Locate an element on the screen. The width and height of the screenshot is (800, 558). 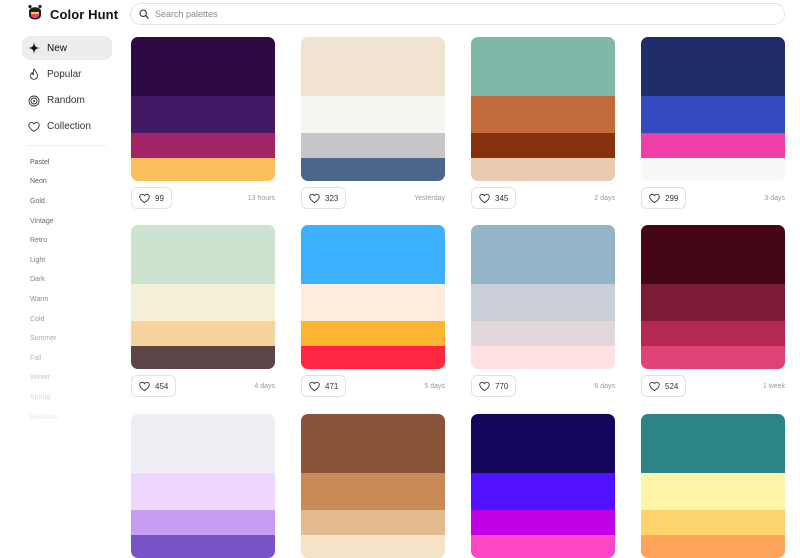
like-button: 471 is located at coordinates (324, 386).